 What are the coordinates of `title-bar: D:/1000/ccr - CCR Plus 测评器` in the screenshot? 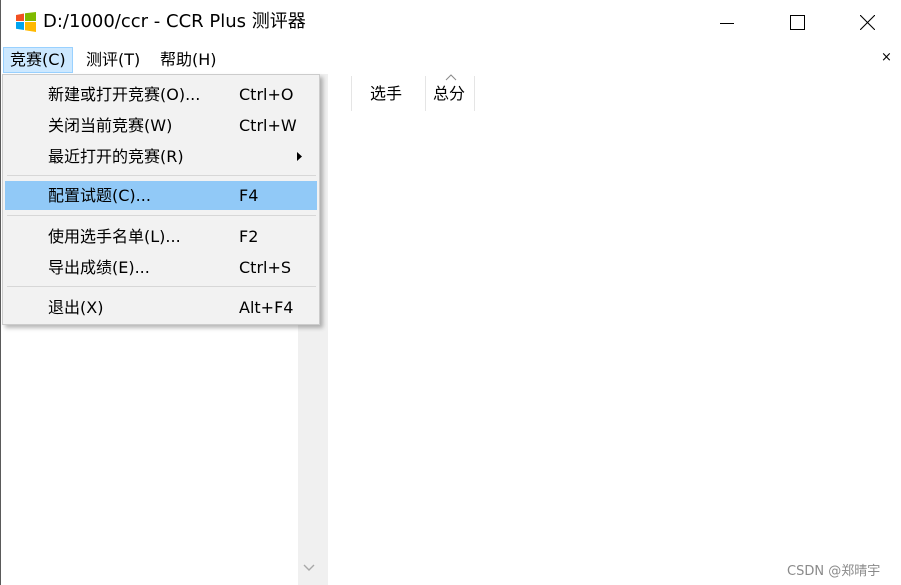 It's located at (451, 22).